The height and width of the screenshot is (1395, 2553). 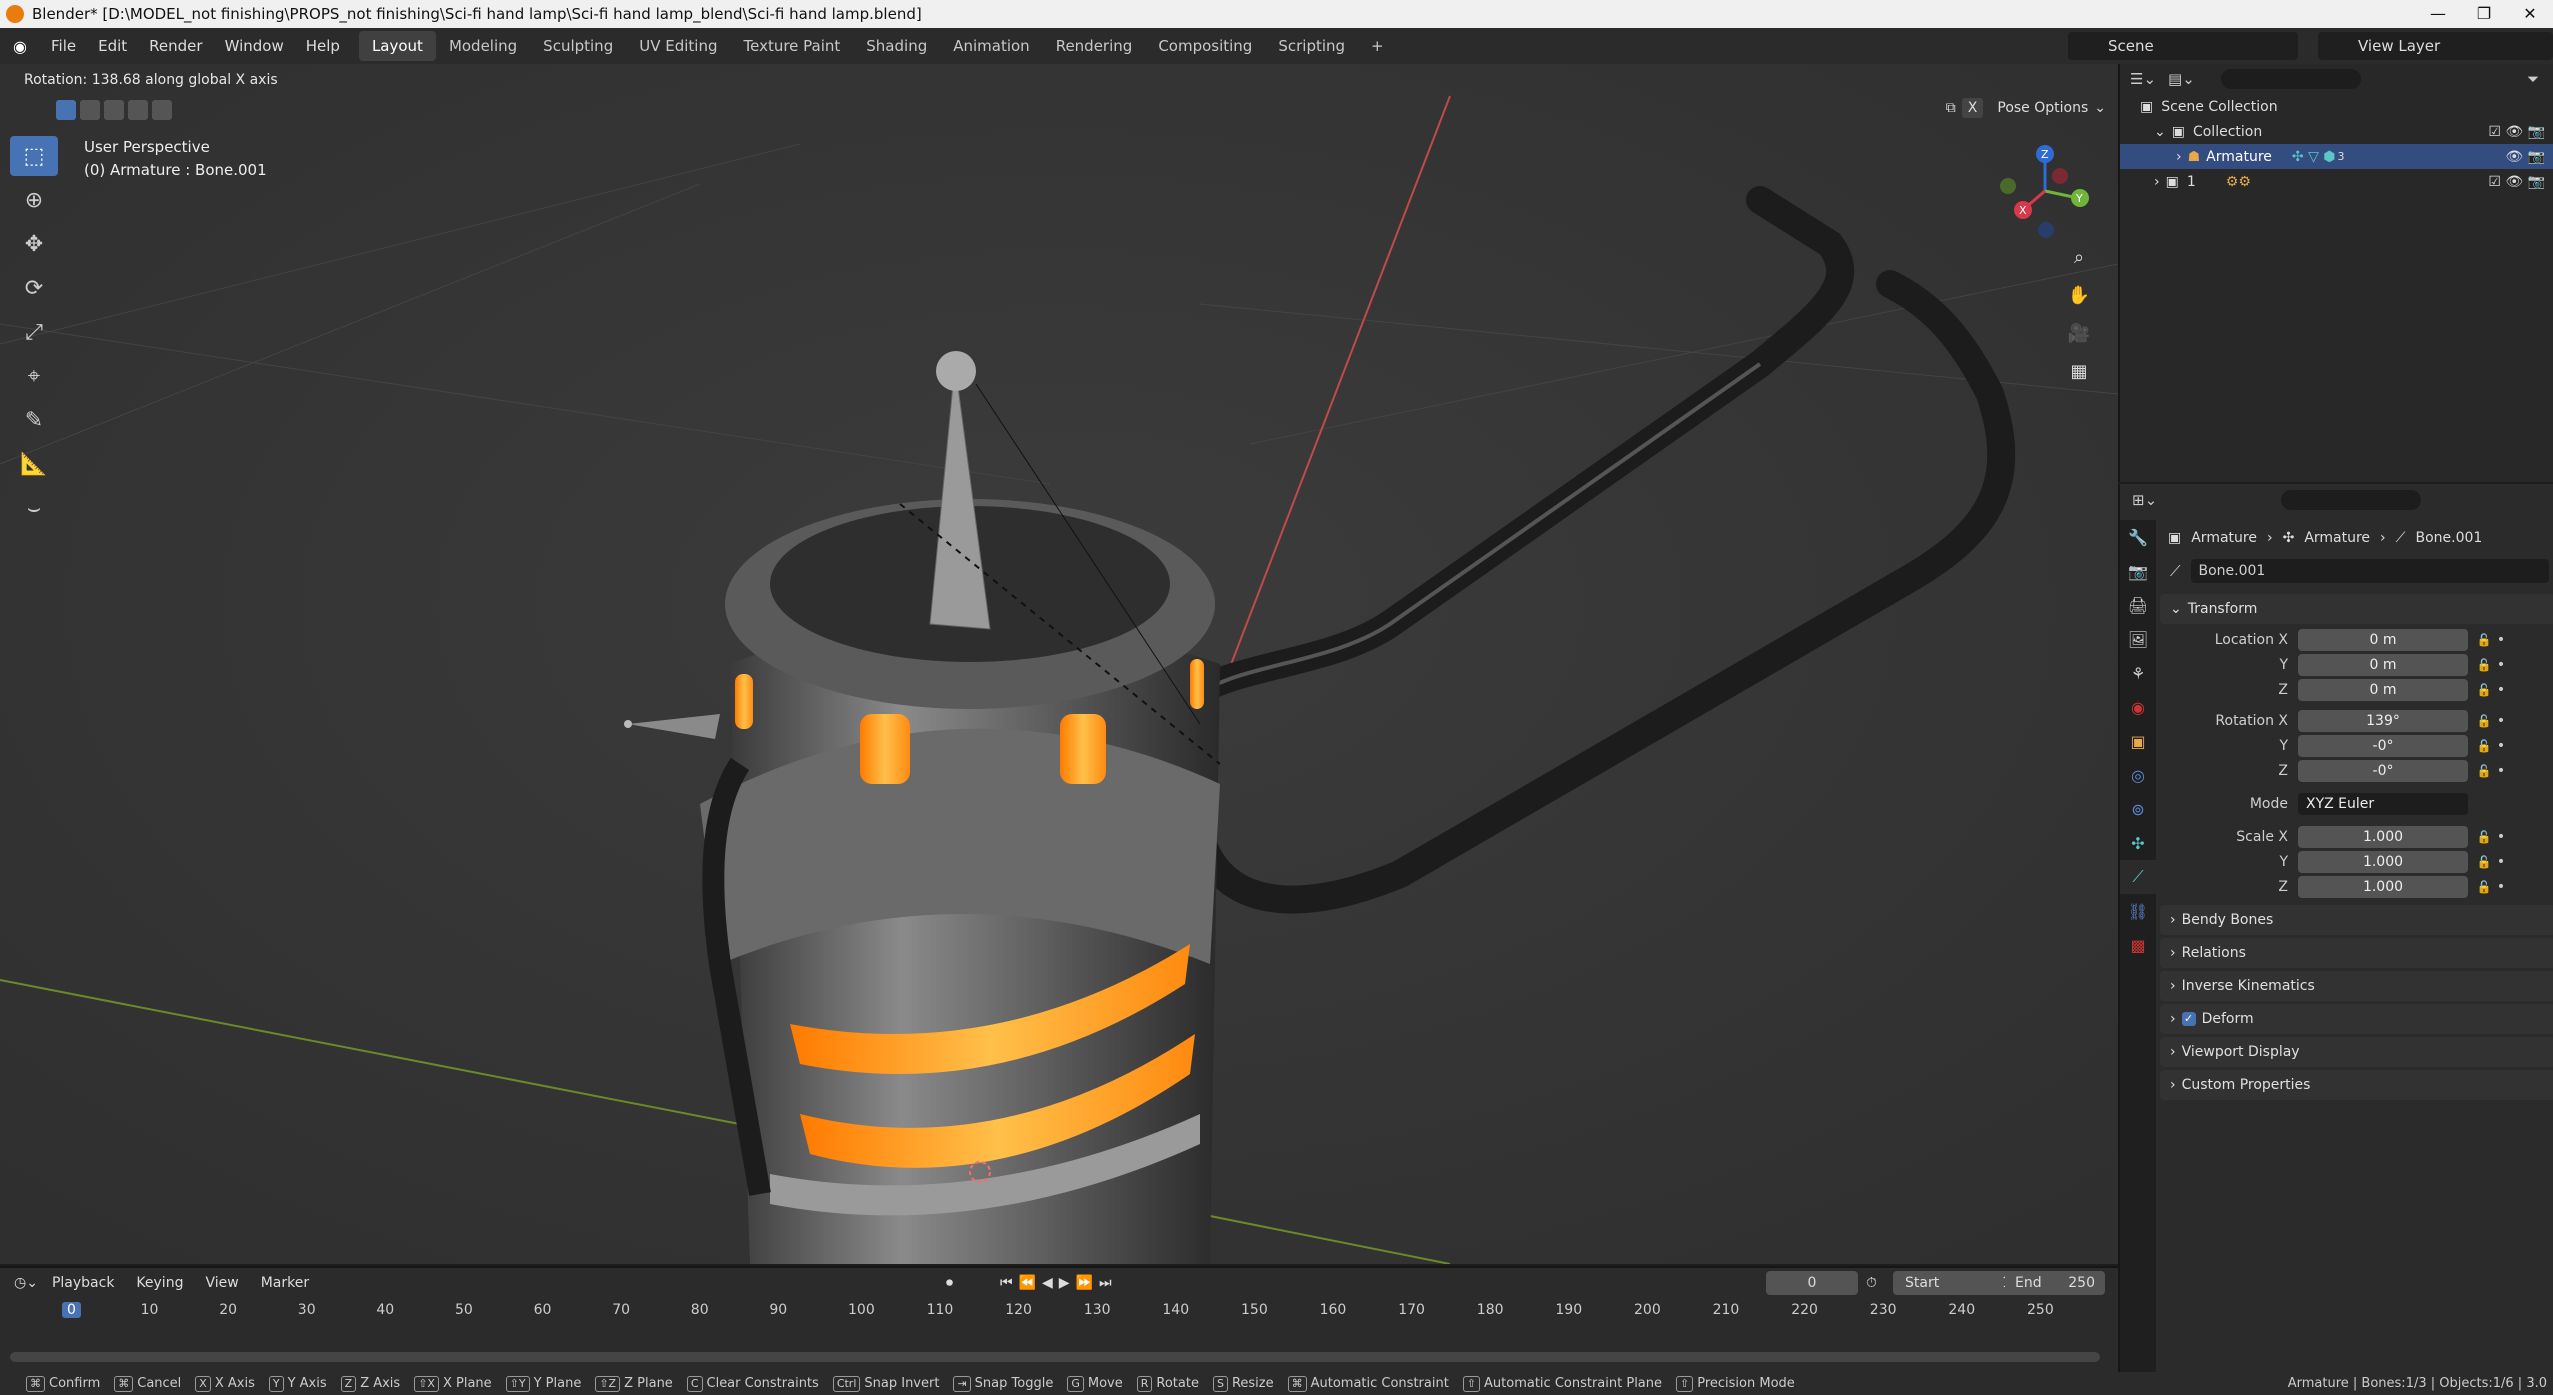 What do you see at coordinates (2138, 707) in the screenshot?
I see `world-tab-icon: ◉` at bounding box center [2138, 707].